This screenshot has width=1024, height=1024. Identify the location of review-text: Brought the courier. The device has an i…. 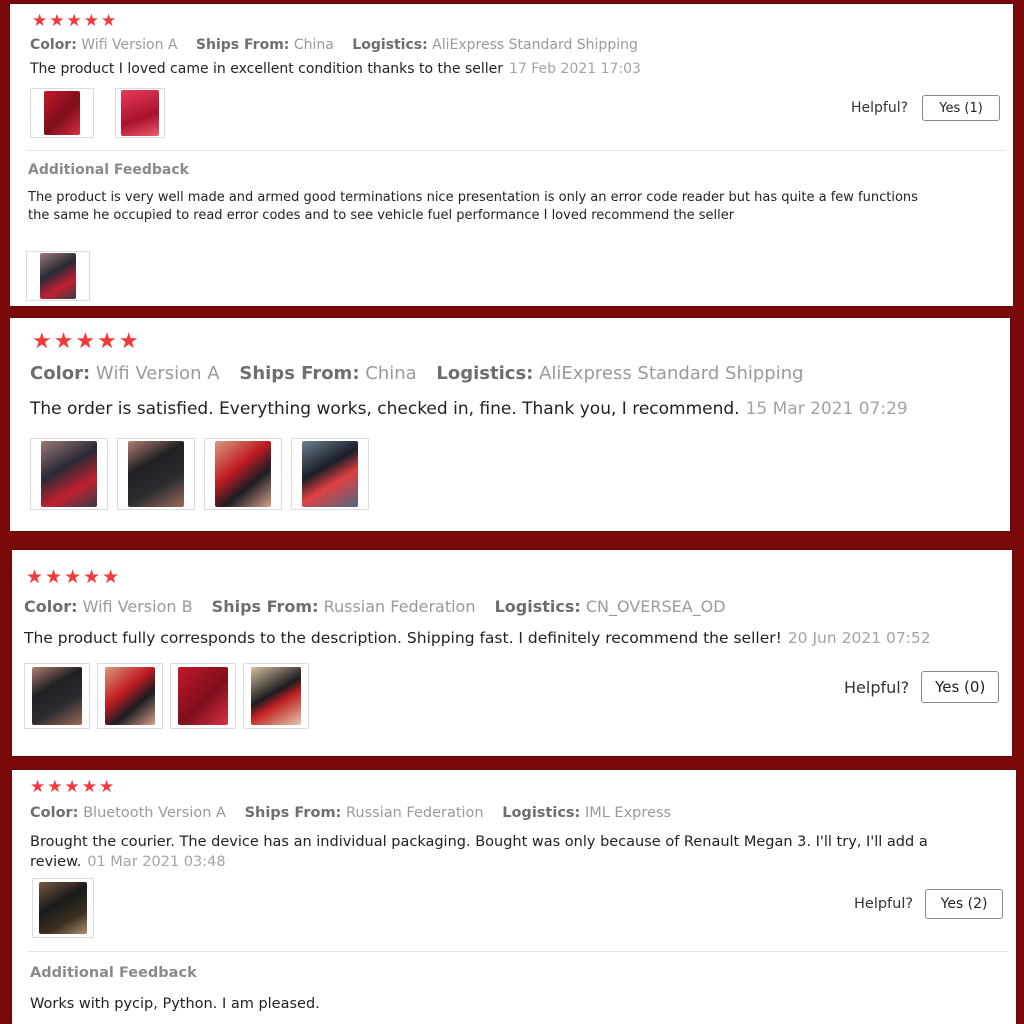
(497, 852).